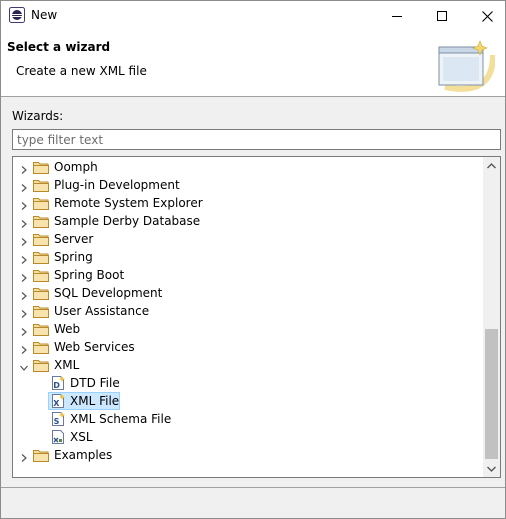  I want to click on tree-item-label: Oomph, so click(76, 167).